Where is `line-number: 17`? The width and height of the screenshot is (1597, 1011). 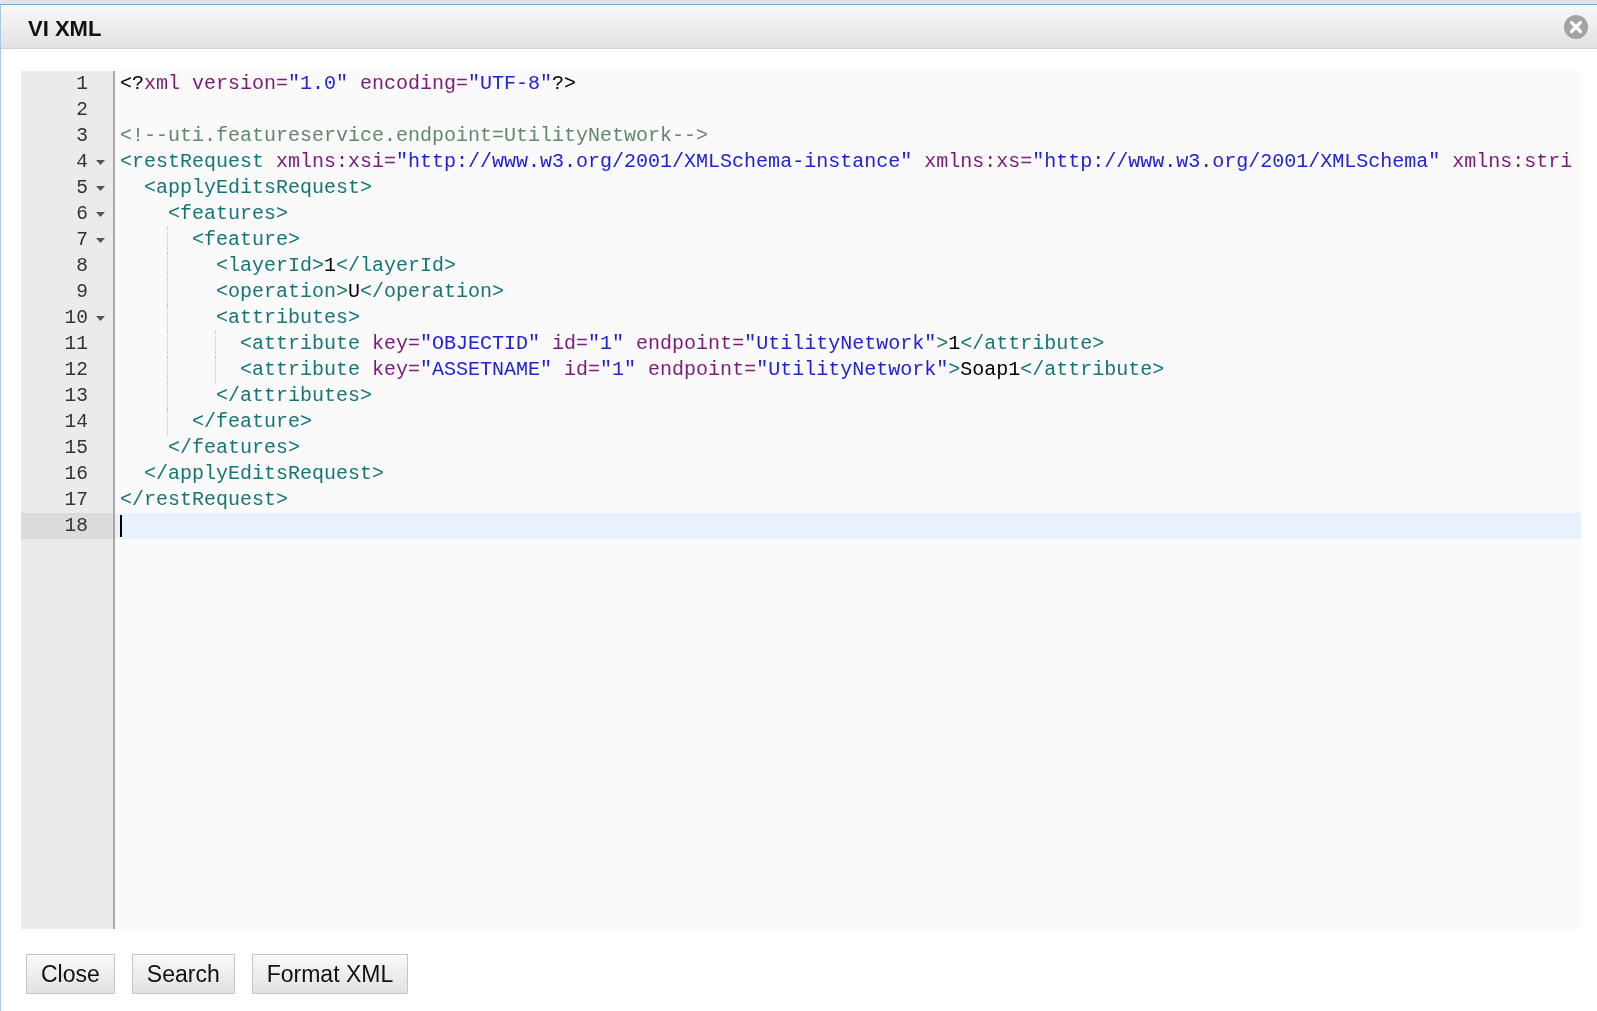 line-number: 17 is located at coordinates (76, 500).